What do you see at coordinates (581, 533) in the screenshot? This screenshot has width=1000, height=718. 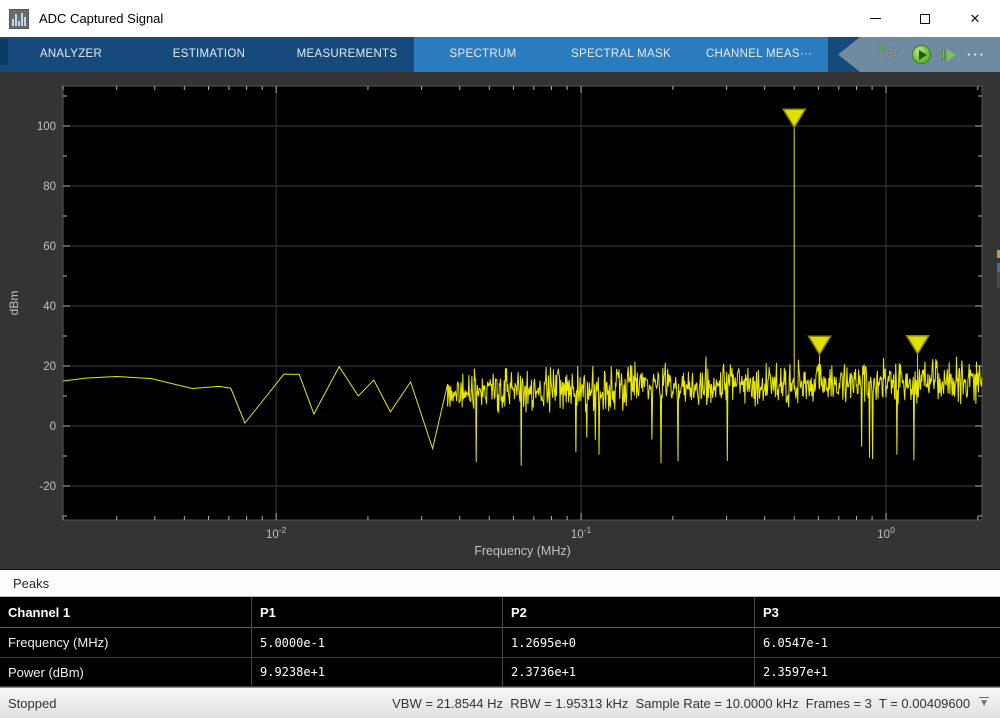 I see `x-tick-label: 10-1` at bounding box center [581, 533].